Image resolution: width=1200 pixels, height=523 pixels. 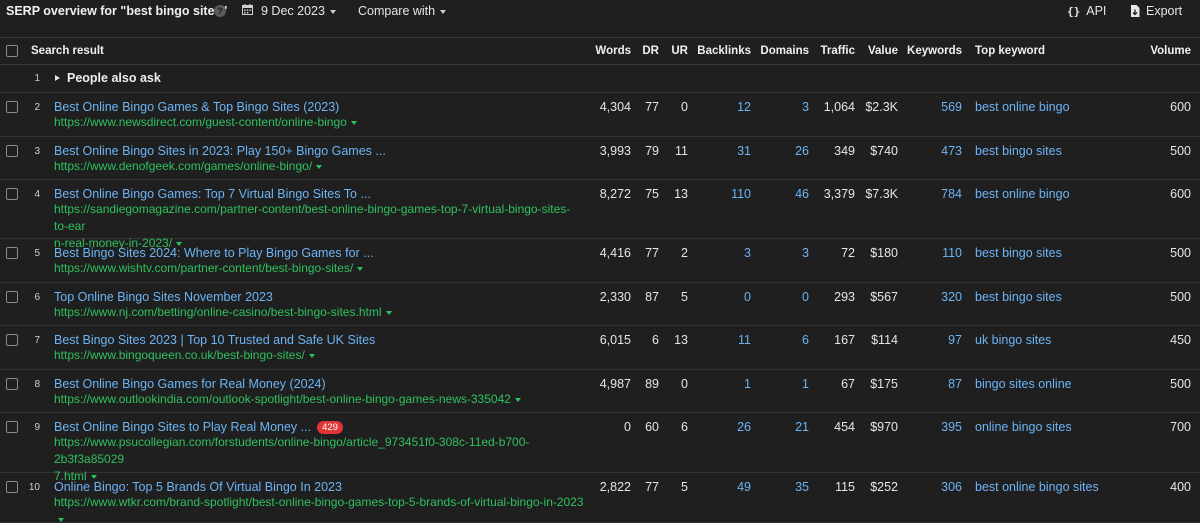 I want to click on result-title-link: Top Online Bingo Sites November 2023, so click(x=163, y=297).